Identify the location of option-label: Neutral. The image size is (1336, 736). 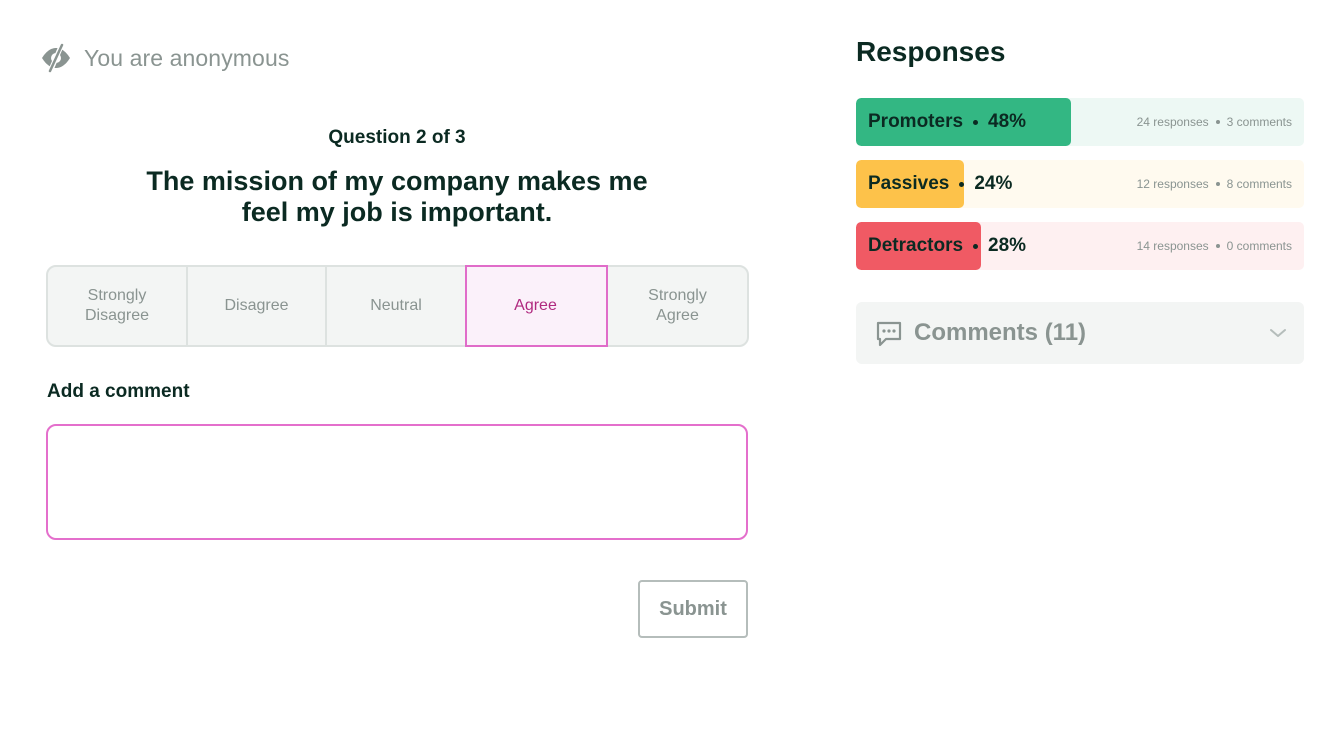
(396, 305).